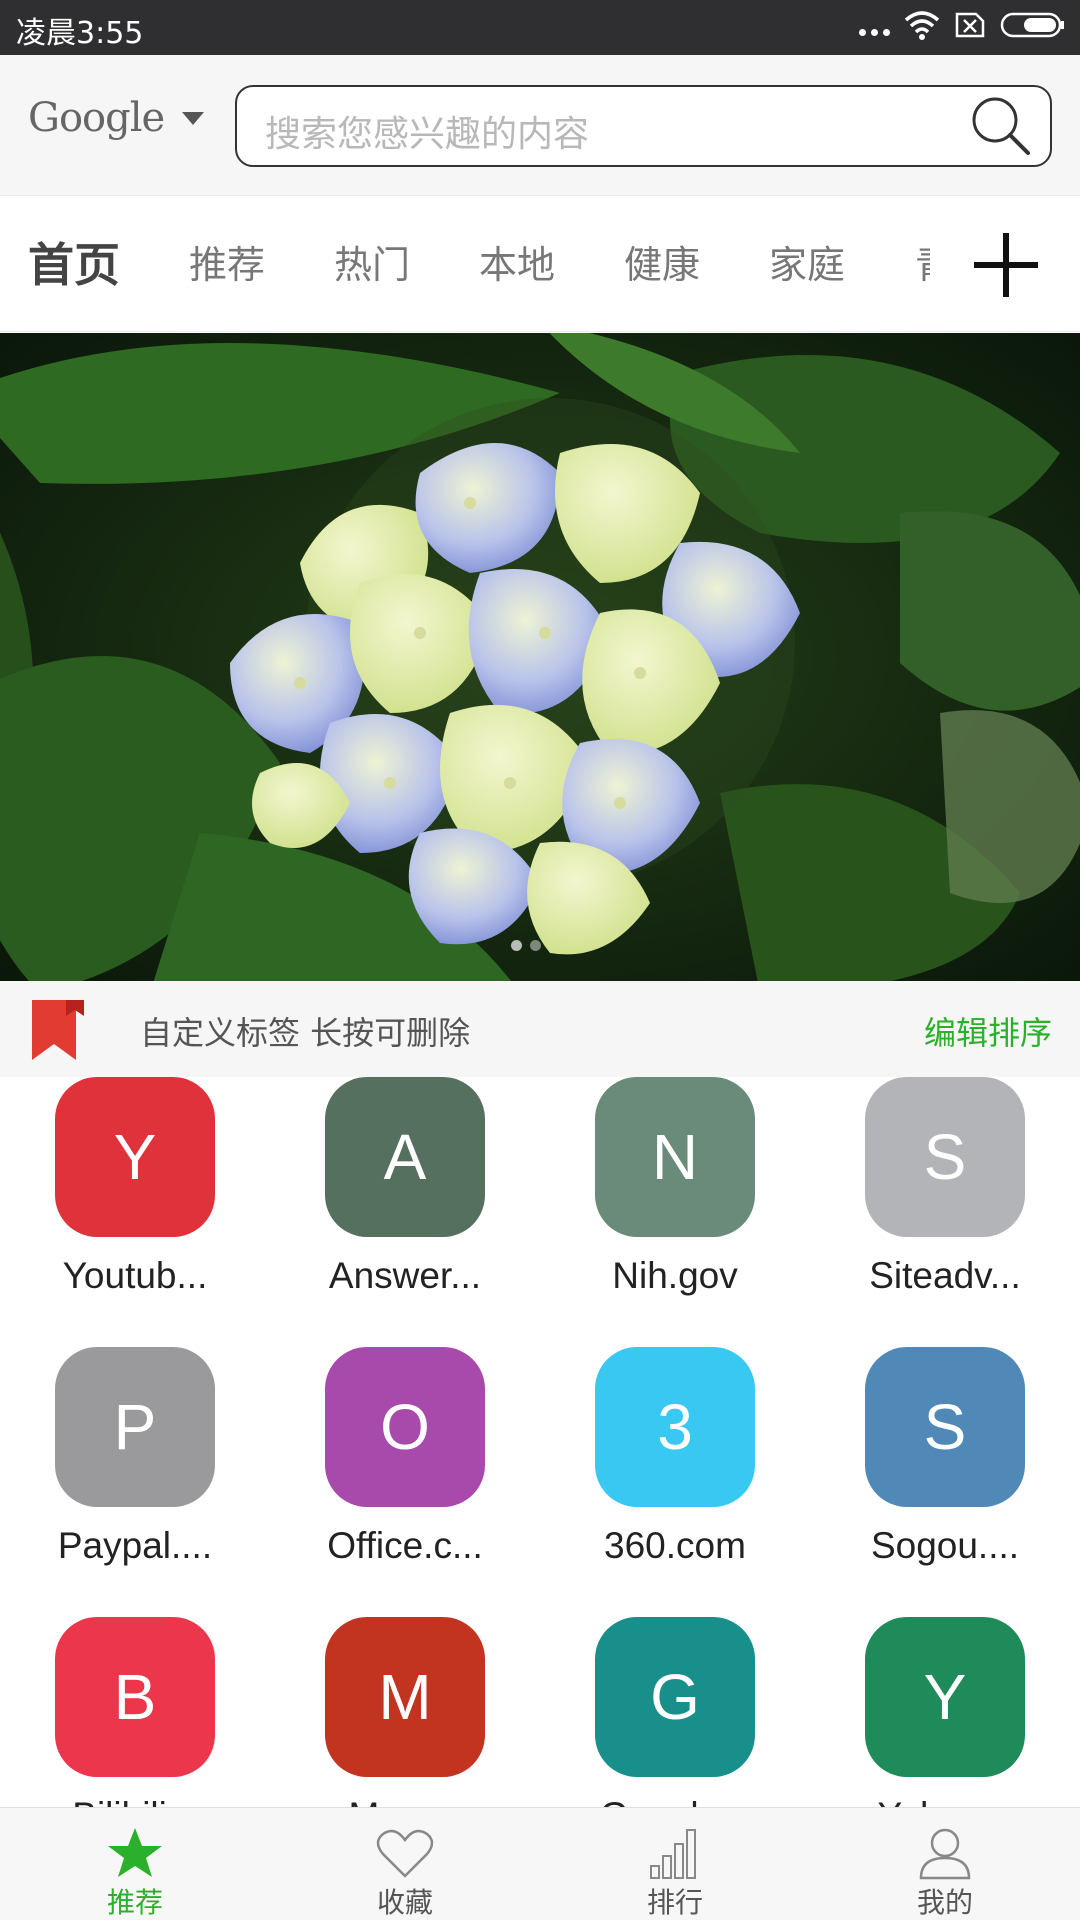 The image size is (1080, 1920). I want to click on search-header: Google 搜索您感兴趣的内容, so click(540, 125).